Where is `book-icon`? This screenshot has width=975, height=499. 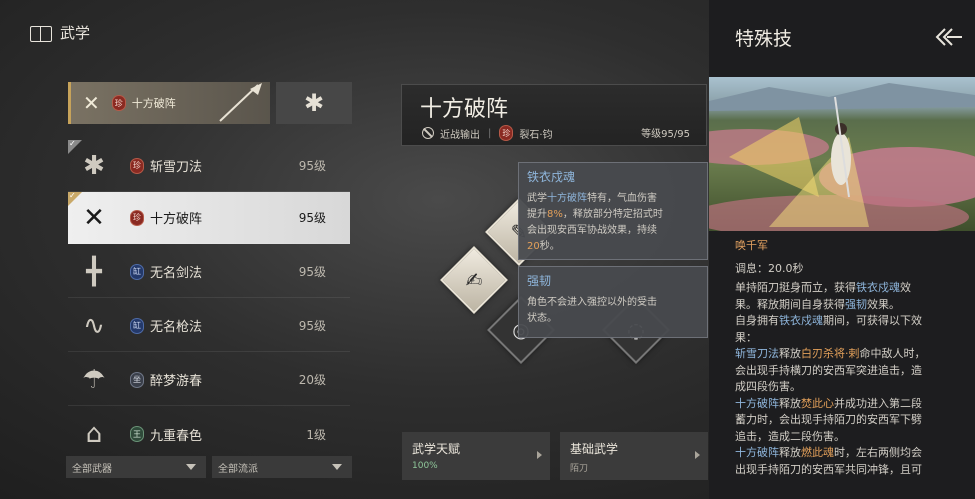 book-icon is located at coordinates (41, 33).